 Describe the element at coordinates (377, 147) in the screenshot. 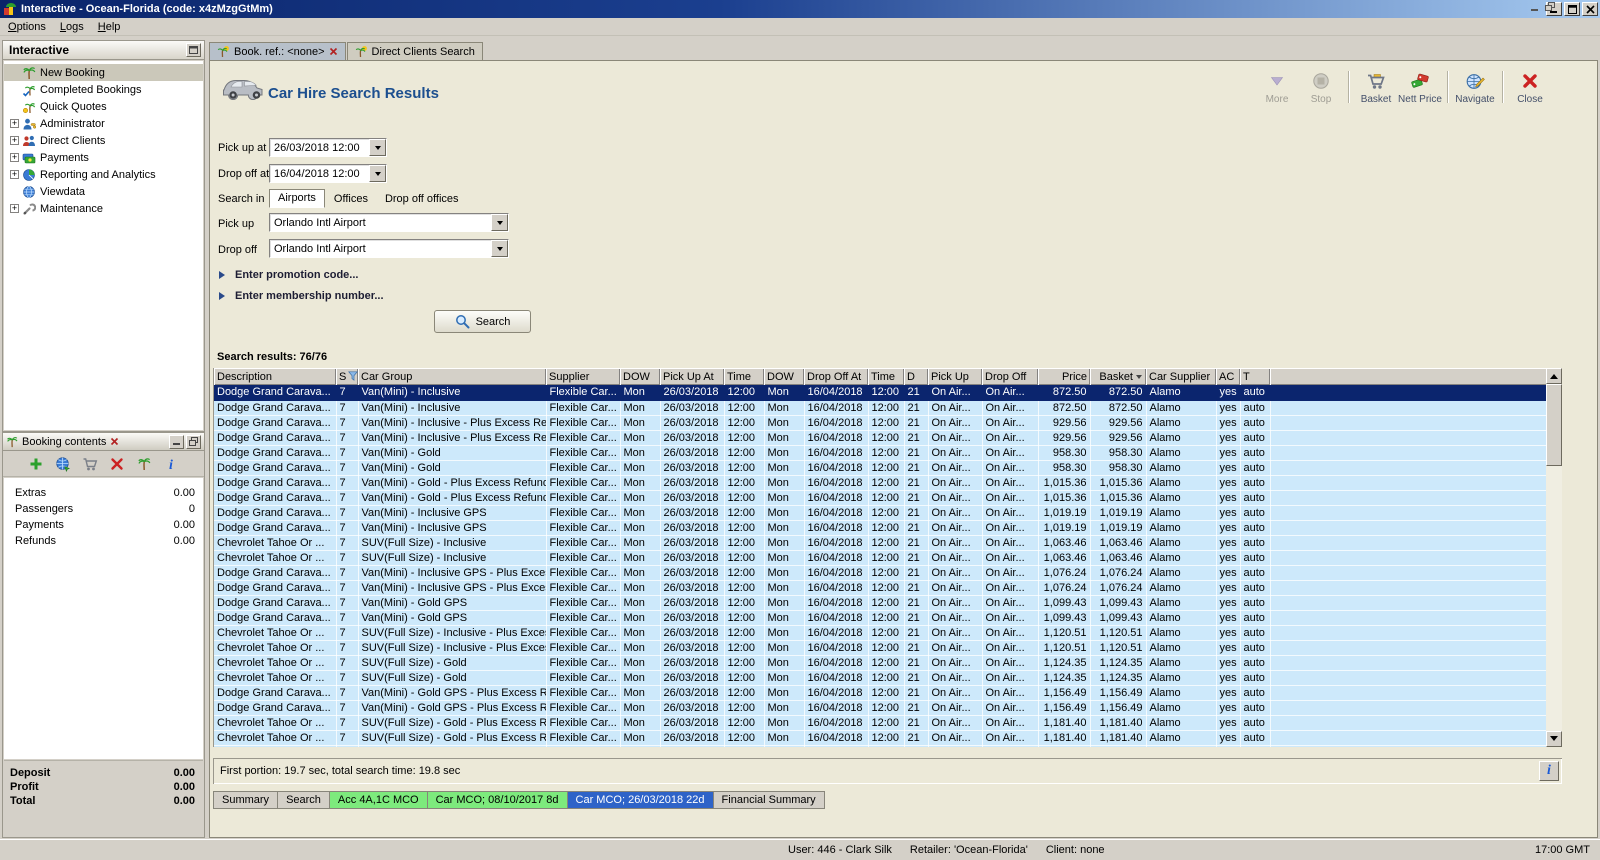

I see `pickup-at-dropdown-icon` at that location.